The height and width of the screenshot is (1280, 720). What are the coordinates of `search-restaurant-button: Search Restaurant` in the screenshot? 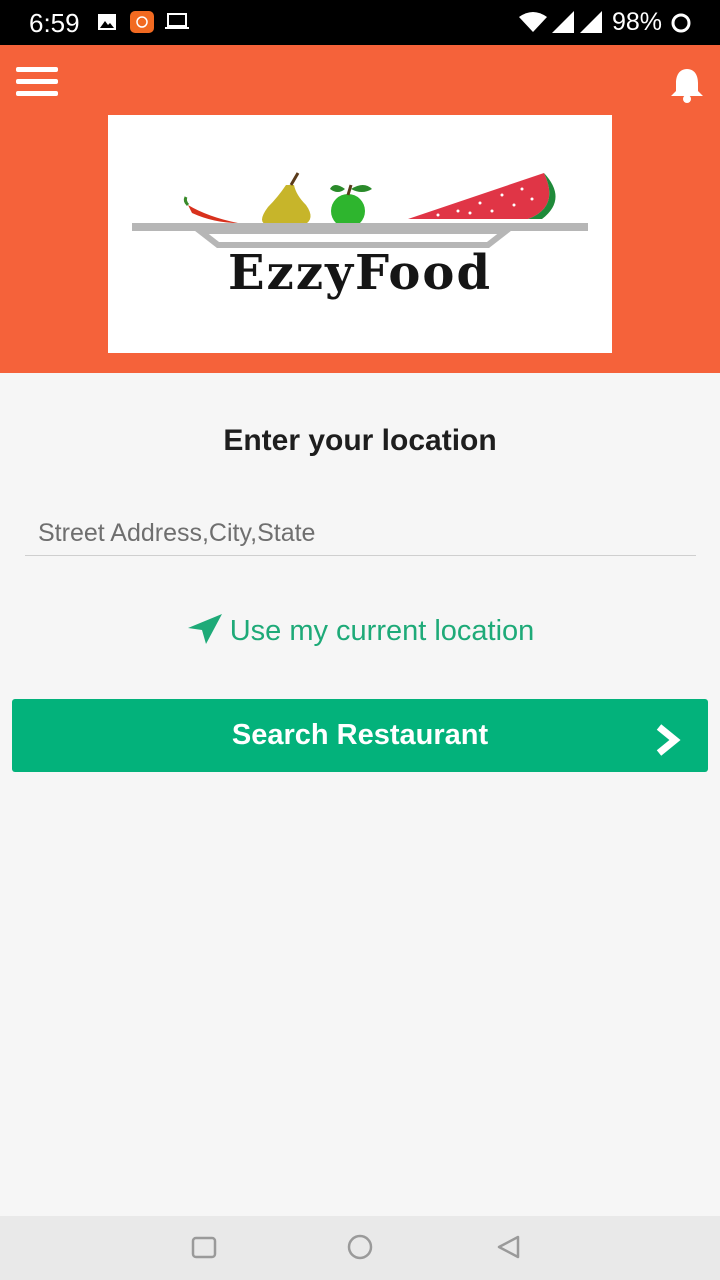 It's located at (360, 735).